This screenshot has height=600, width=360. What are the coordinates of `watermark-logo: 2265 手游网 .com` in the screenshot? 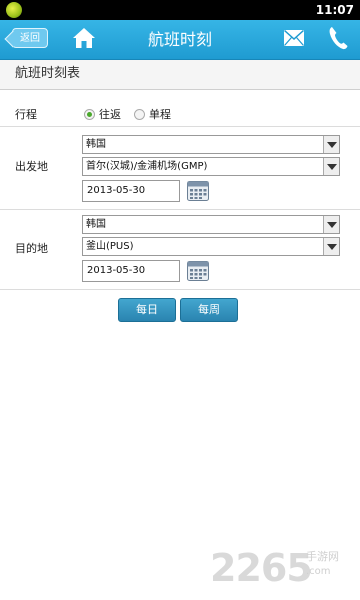 It's located at (285, 568).